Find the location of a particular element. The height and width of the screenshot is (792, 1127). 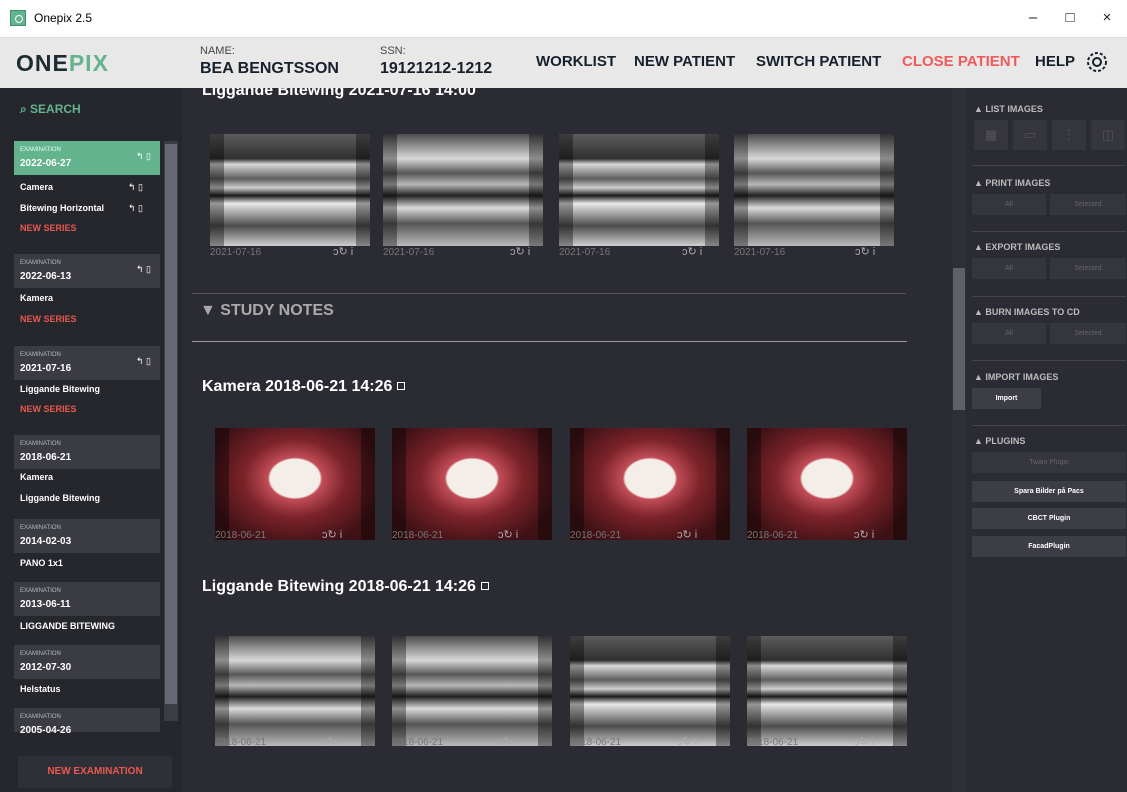

exam-item-2013-06-11: EXAMINATION 2013-06-11 is located at coordinates (87, 599).